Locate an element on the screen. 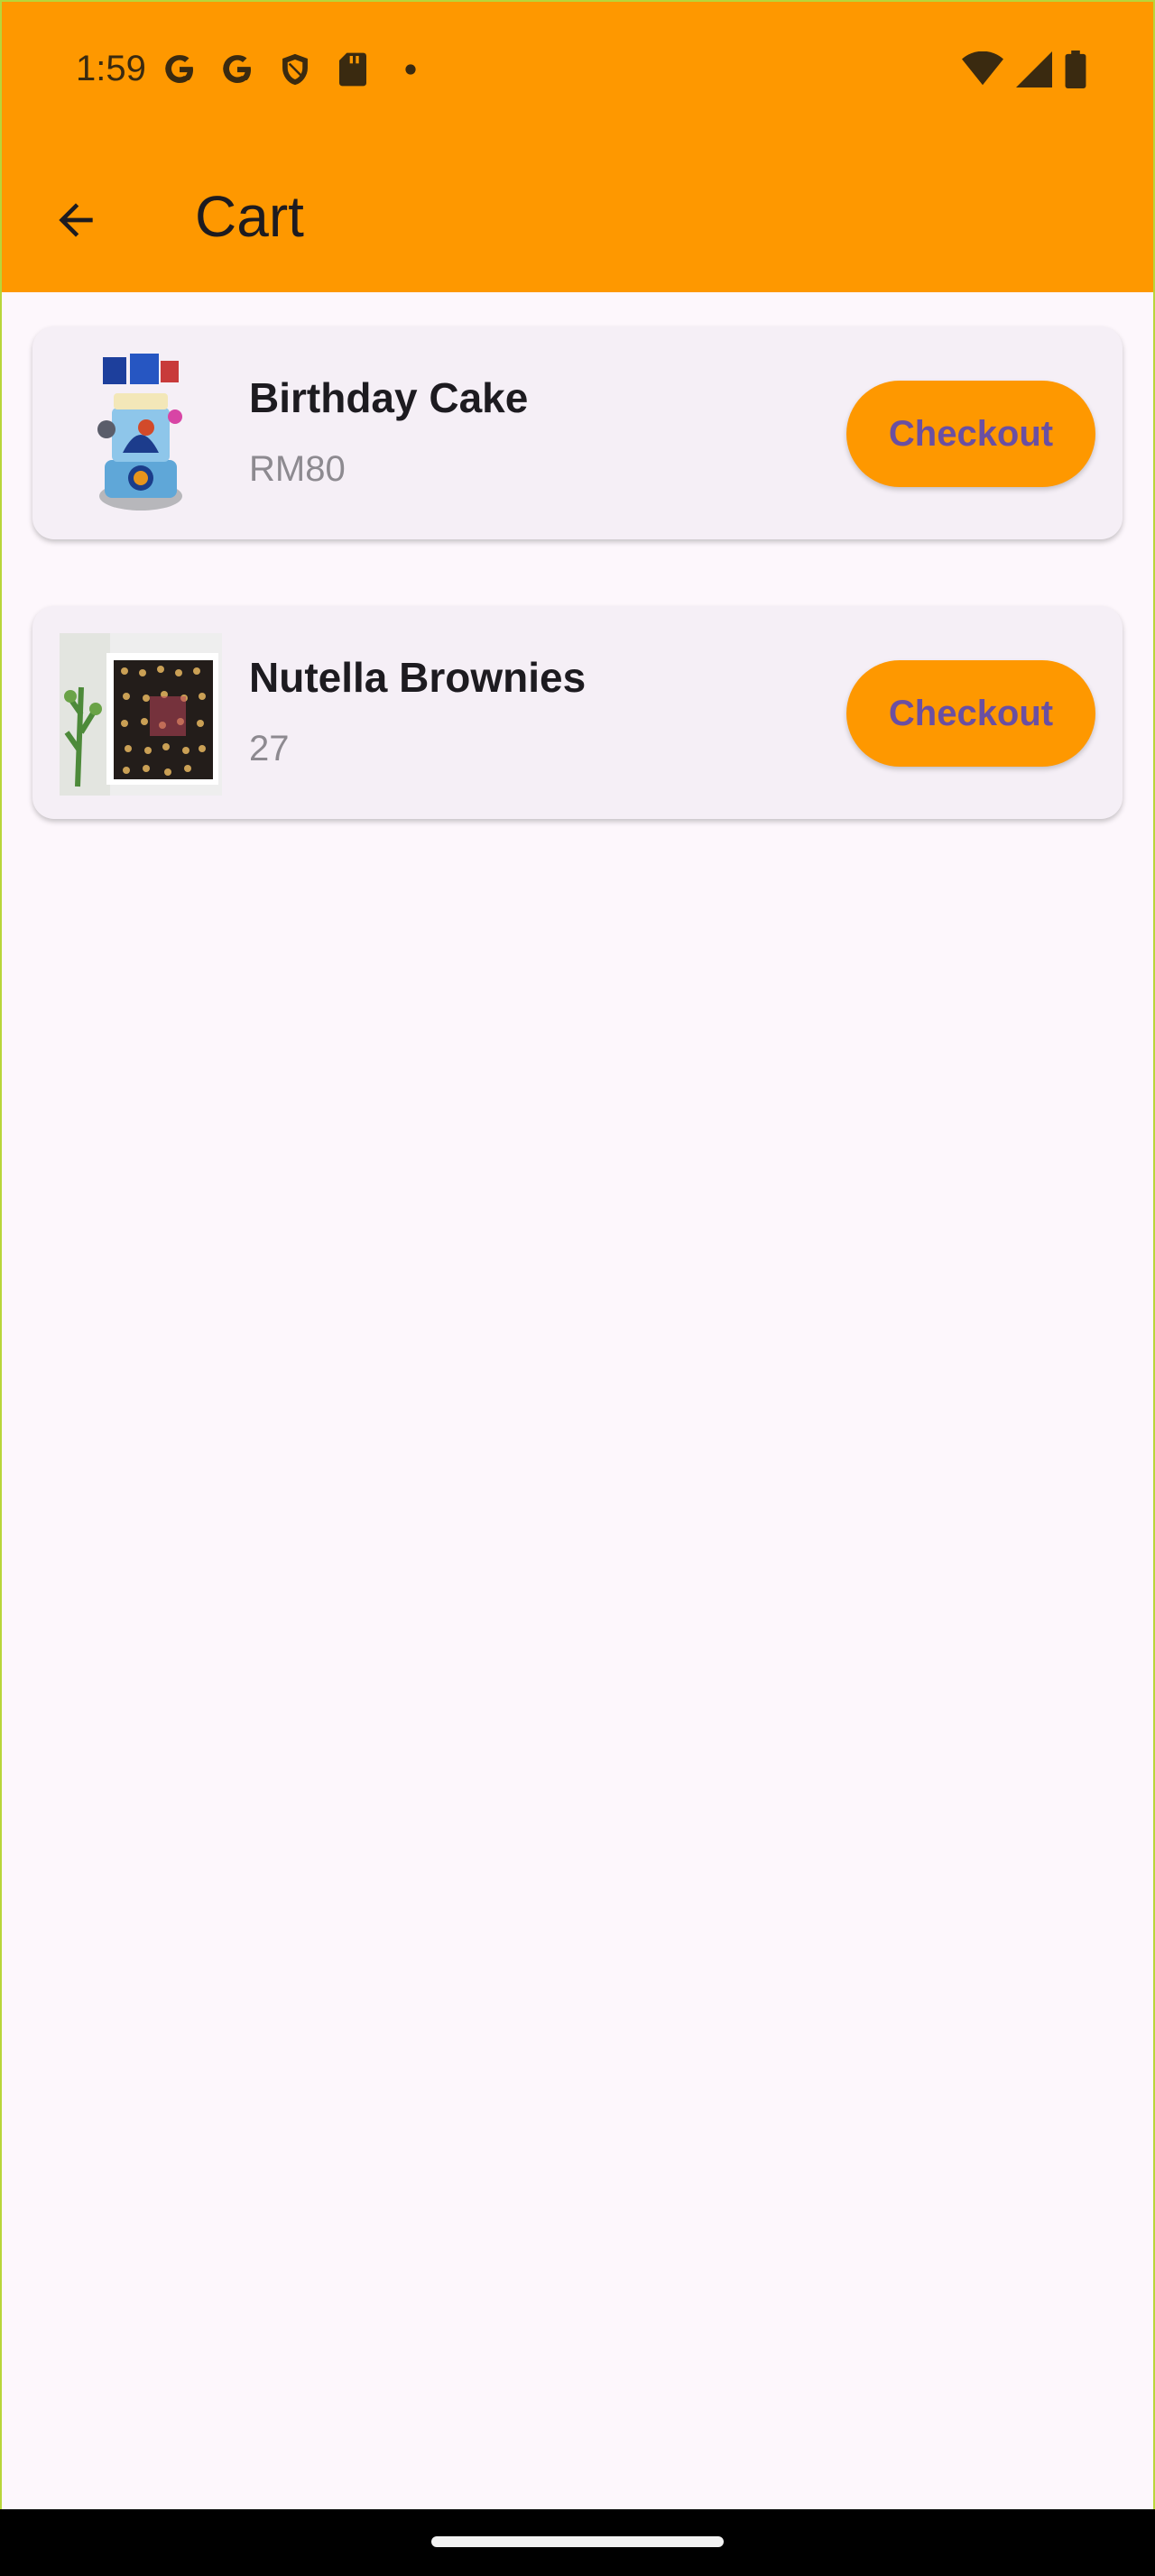  wifi-icon is located at coordinates (982, 71).